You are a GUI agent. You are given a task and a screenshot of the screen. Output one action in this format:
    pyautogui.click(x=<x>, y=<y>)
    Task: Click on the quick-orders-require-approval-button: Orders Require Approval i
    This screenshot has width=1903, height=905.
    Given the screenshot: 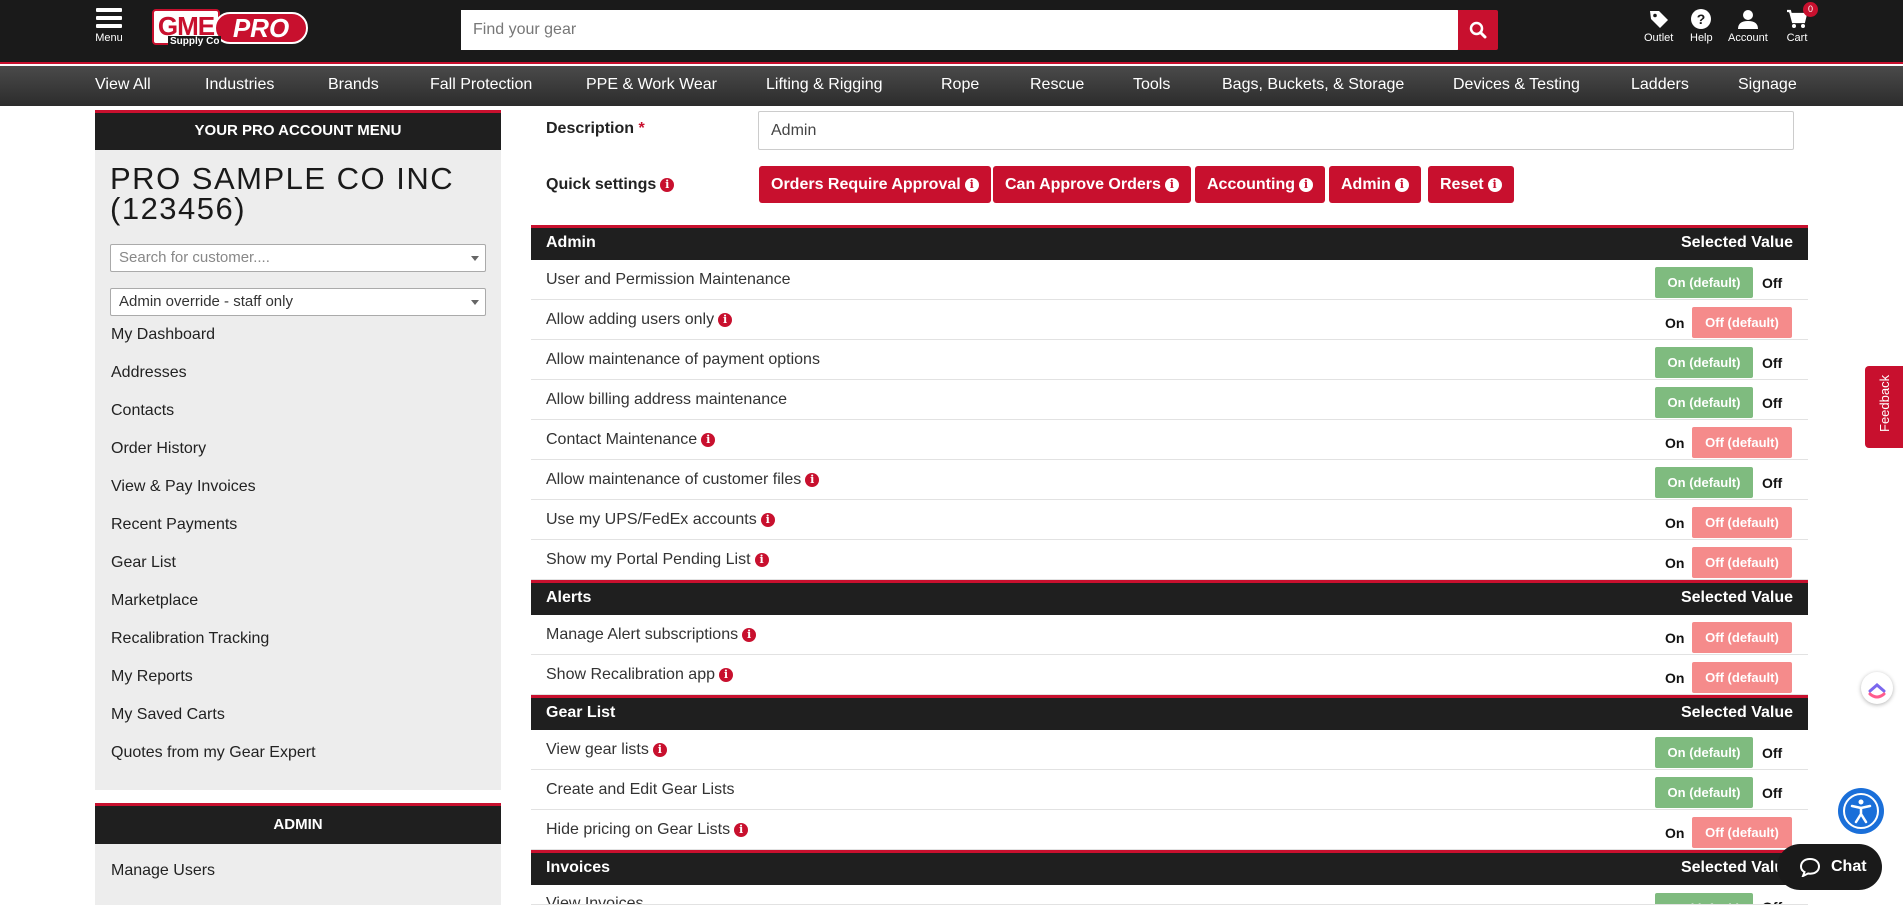 What is the action you would take?
    pyautogui.click(x=875, y=184)
    